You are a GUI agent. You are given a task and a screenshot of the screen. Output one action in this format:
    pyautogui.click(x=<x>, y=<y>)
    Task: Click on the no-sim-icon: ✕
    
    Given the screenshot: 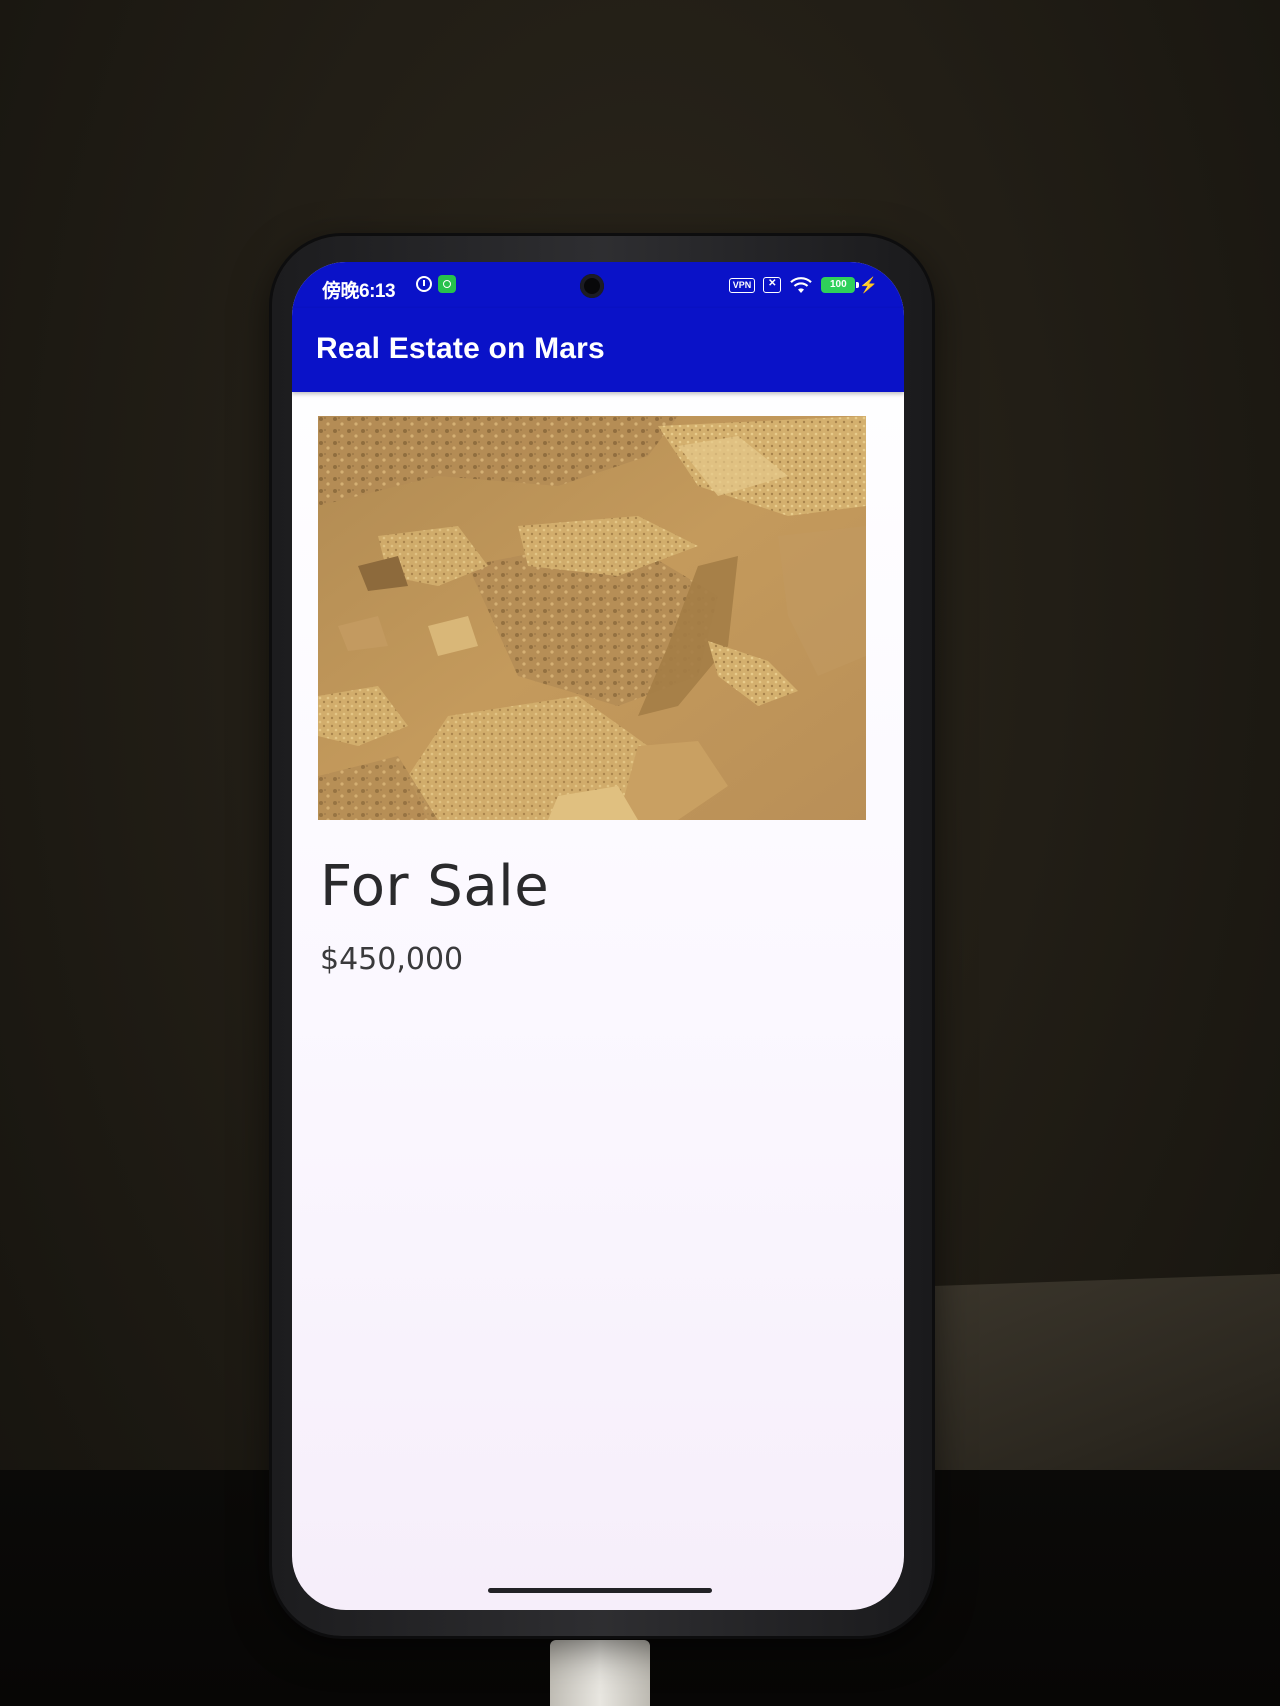 What is the action you would take?
    pyautogui.click(x=772, y=285)
    